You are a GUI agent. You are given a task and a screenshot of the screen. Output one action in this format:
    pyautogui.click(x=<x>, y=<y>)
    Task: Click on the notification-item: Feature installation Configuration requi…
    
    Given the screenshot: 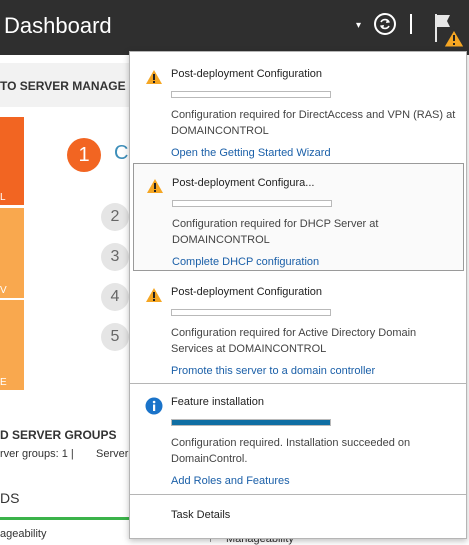 What is the action you would take?
    pyautogui.click(x=298, y=437)
    